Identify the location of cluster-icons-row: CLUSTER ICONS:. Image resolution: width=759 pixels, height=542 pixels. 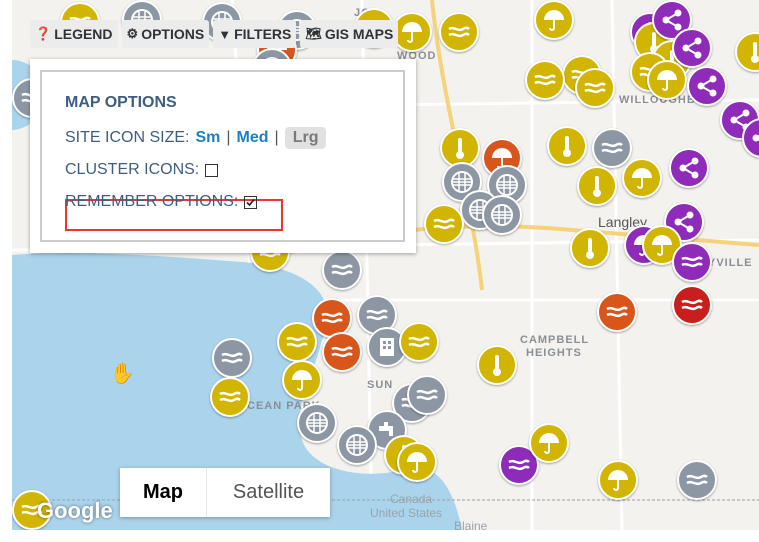
(142, 170).